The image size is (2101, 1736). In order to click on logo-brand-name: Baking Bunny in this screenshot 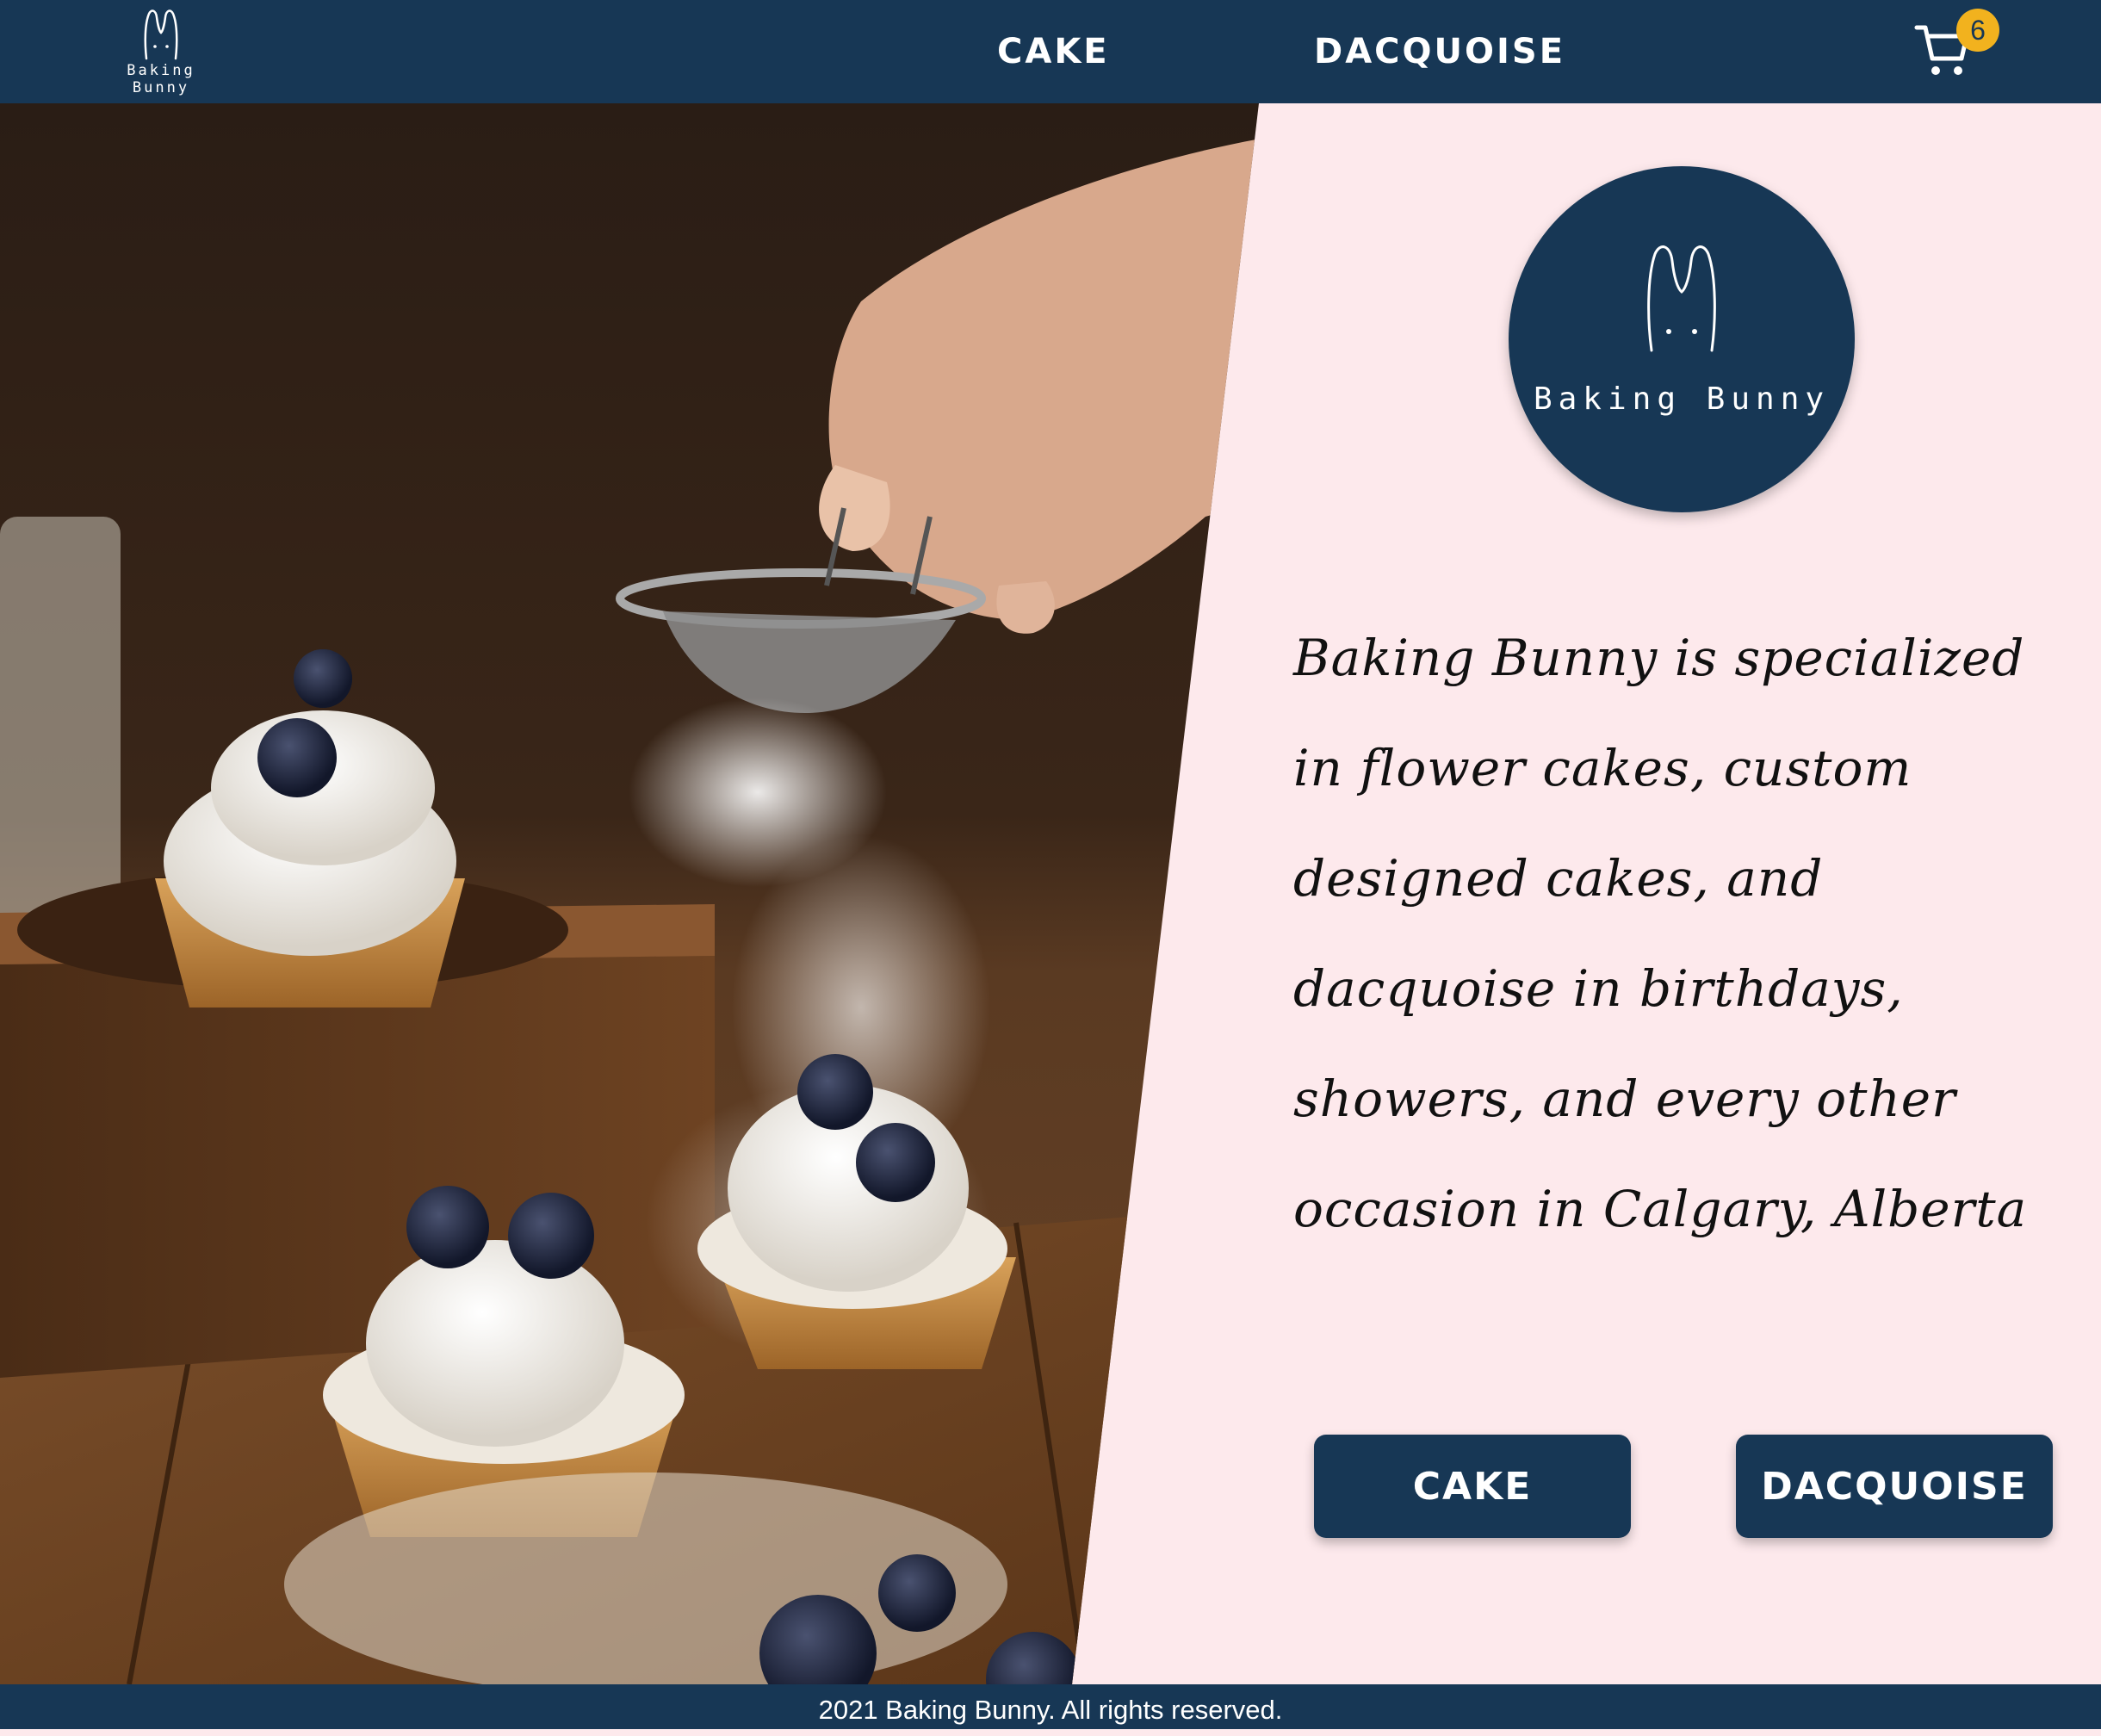, I will do `click(1682, 399)`.